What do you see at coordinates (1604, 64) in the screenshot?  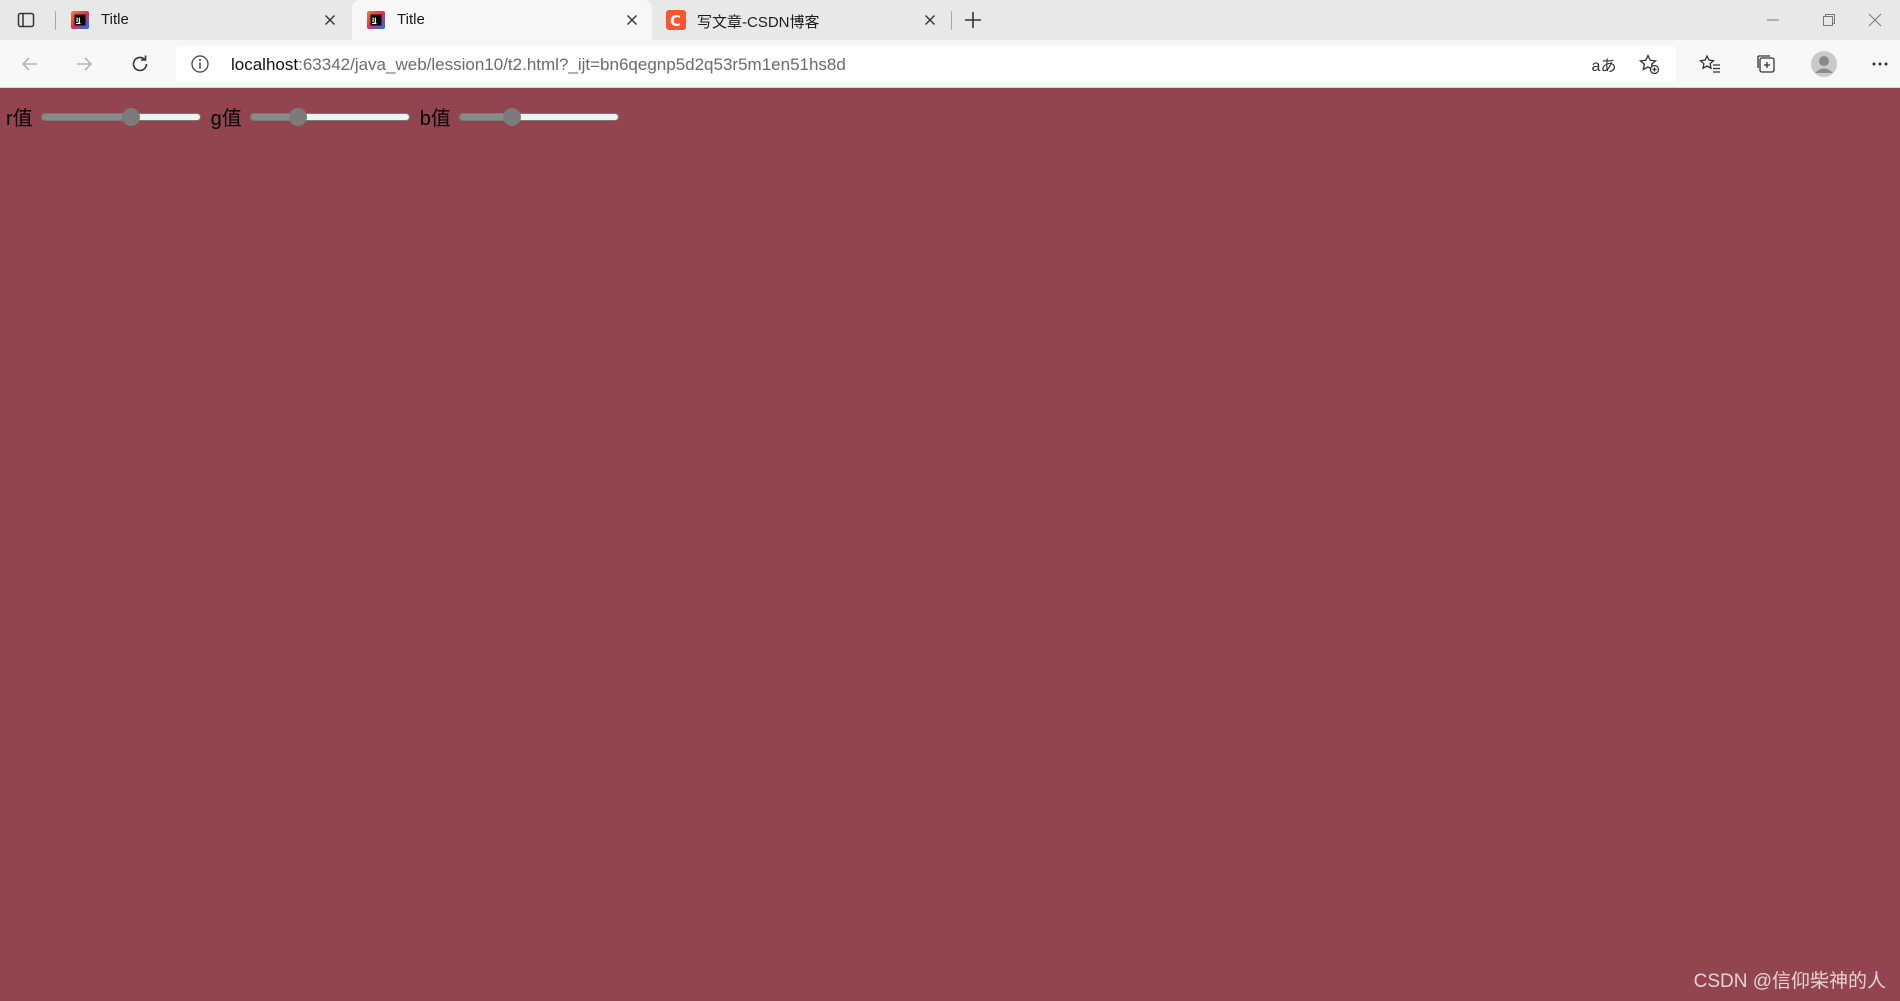 I see `read-aloud-icon: aあ` at bounding box center [1604, 64].